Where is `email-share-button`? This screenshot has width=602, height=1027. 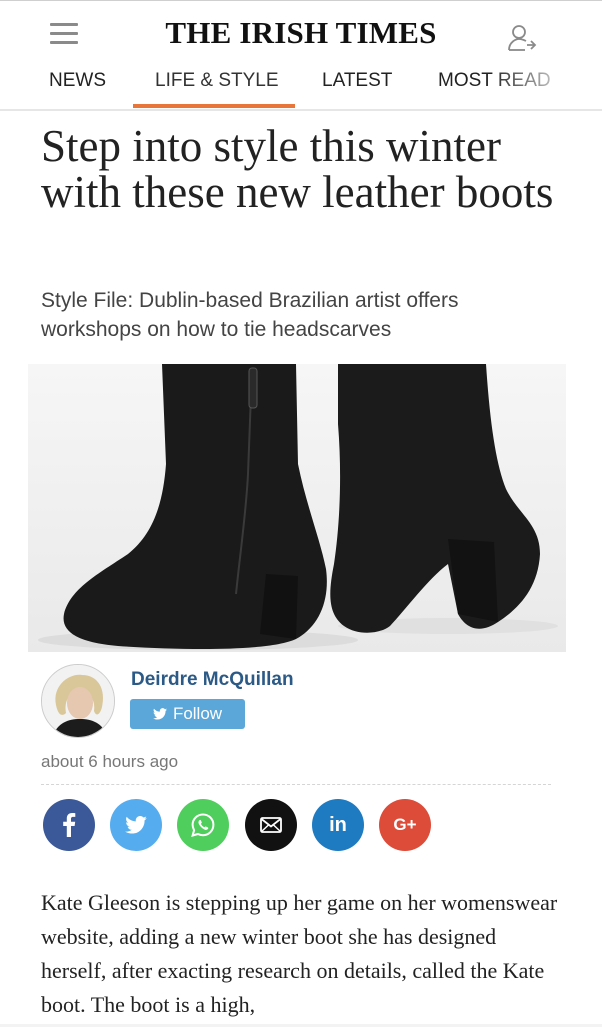 email-share-button is located at coordinates (271, 825).